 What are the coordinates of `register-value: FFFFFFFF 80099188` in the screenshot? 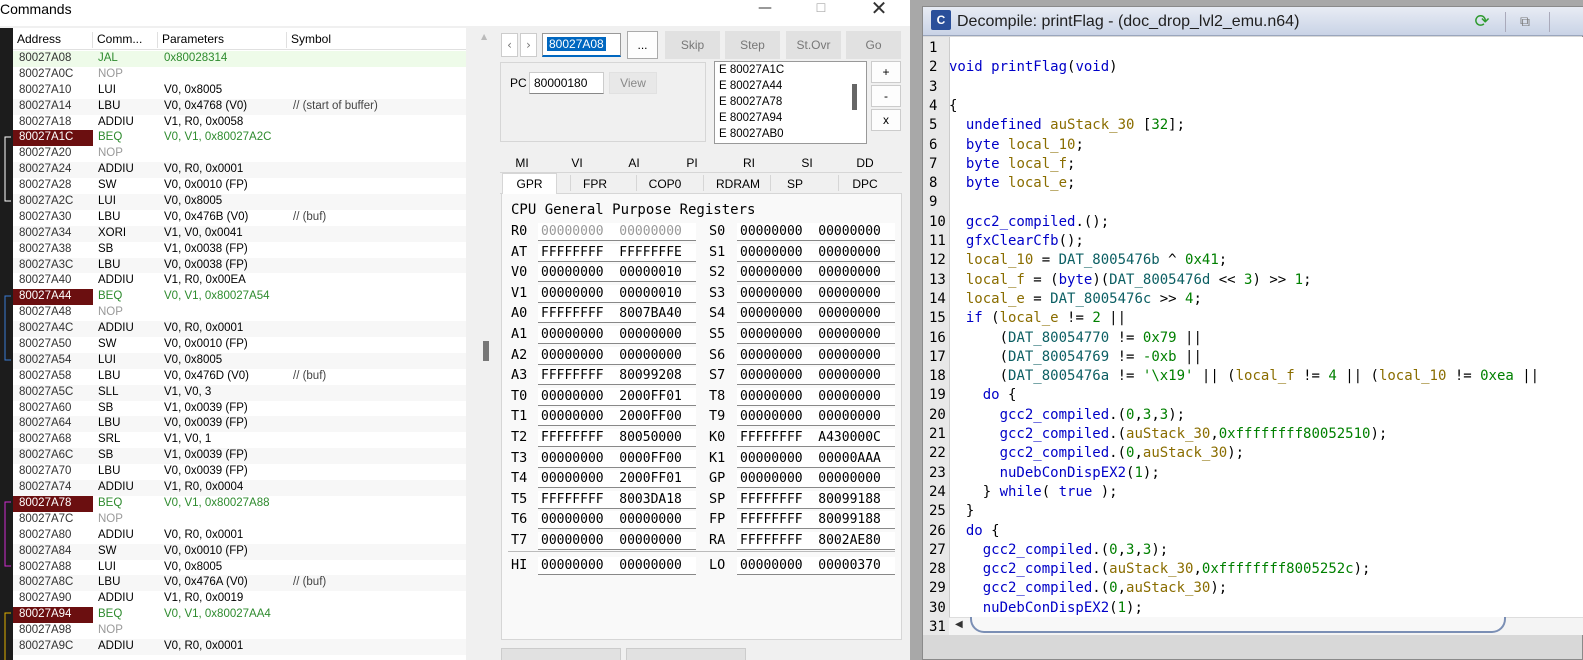 It's located at (816, 520).